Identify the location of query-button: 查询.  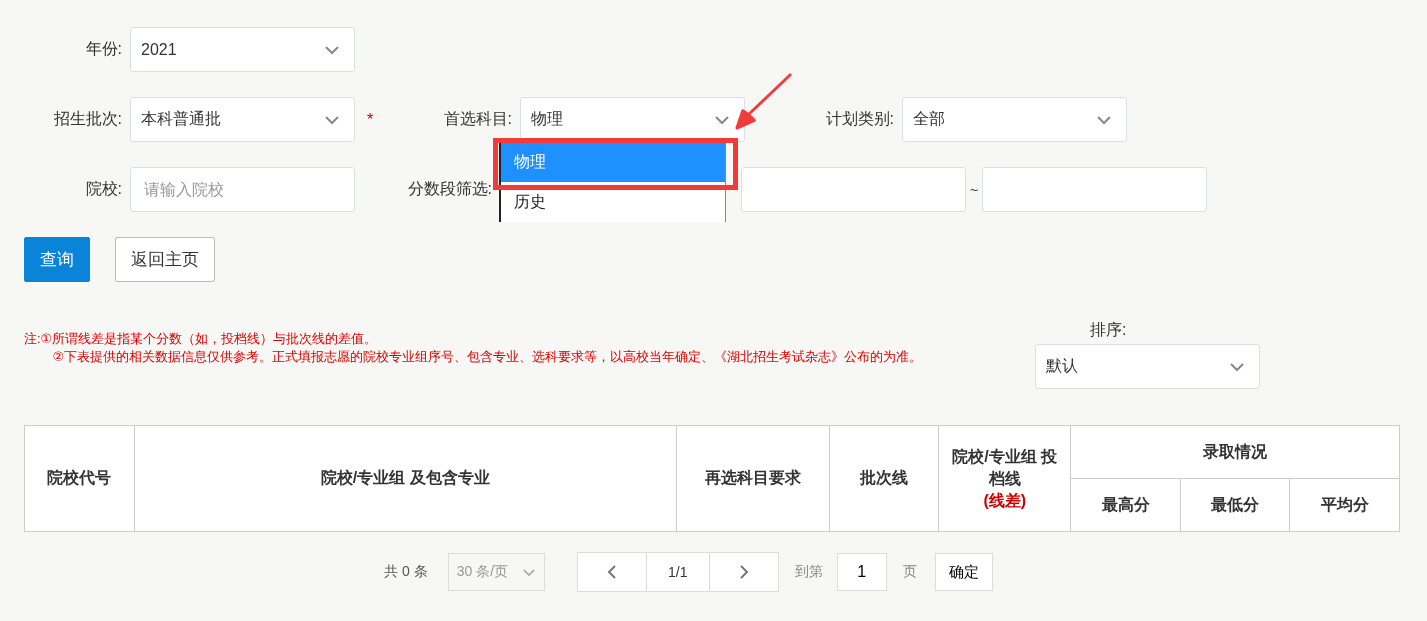
(57, 259).